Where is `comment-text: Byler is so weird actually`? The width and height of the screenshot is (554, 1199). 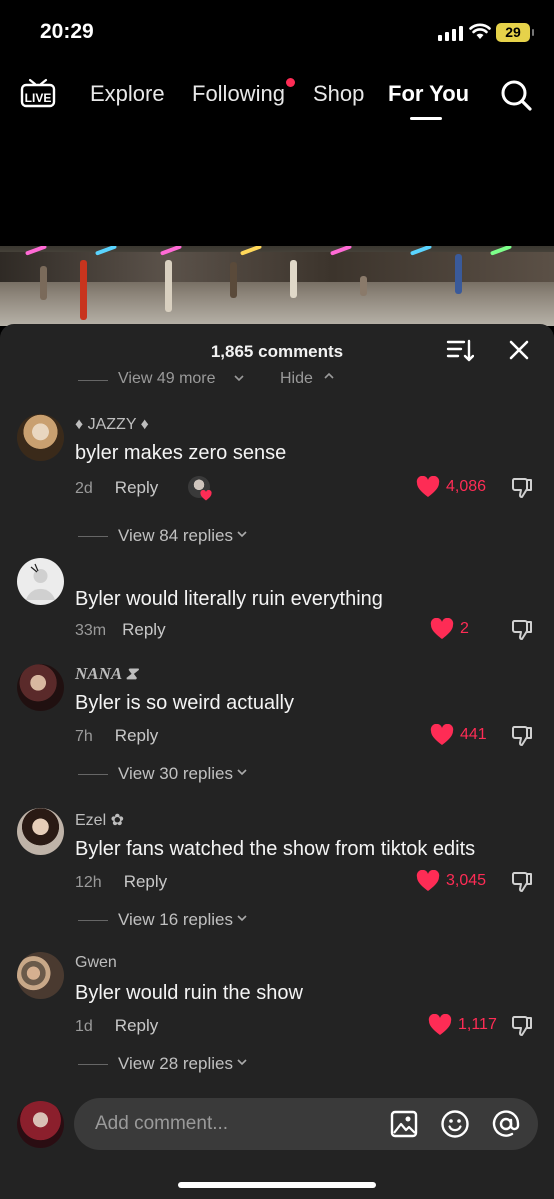
comment-text: Byler is so weird actually is located at coordinates (184, 703).